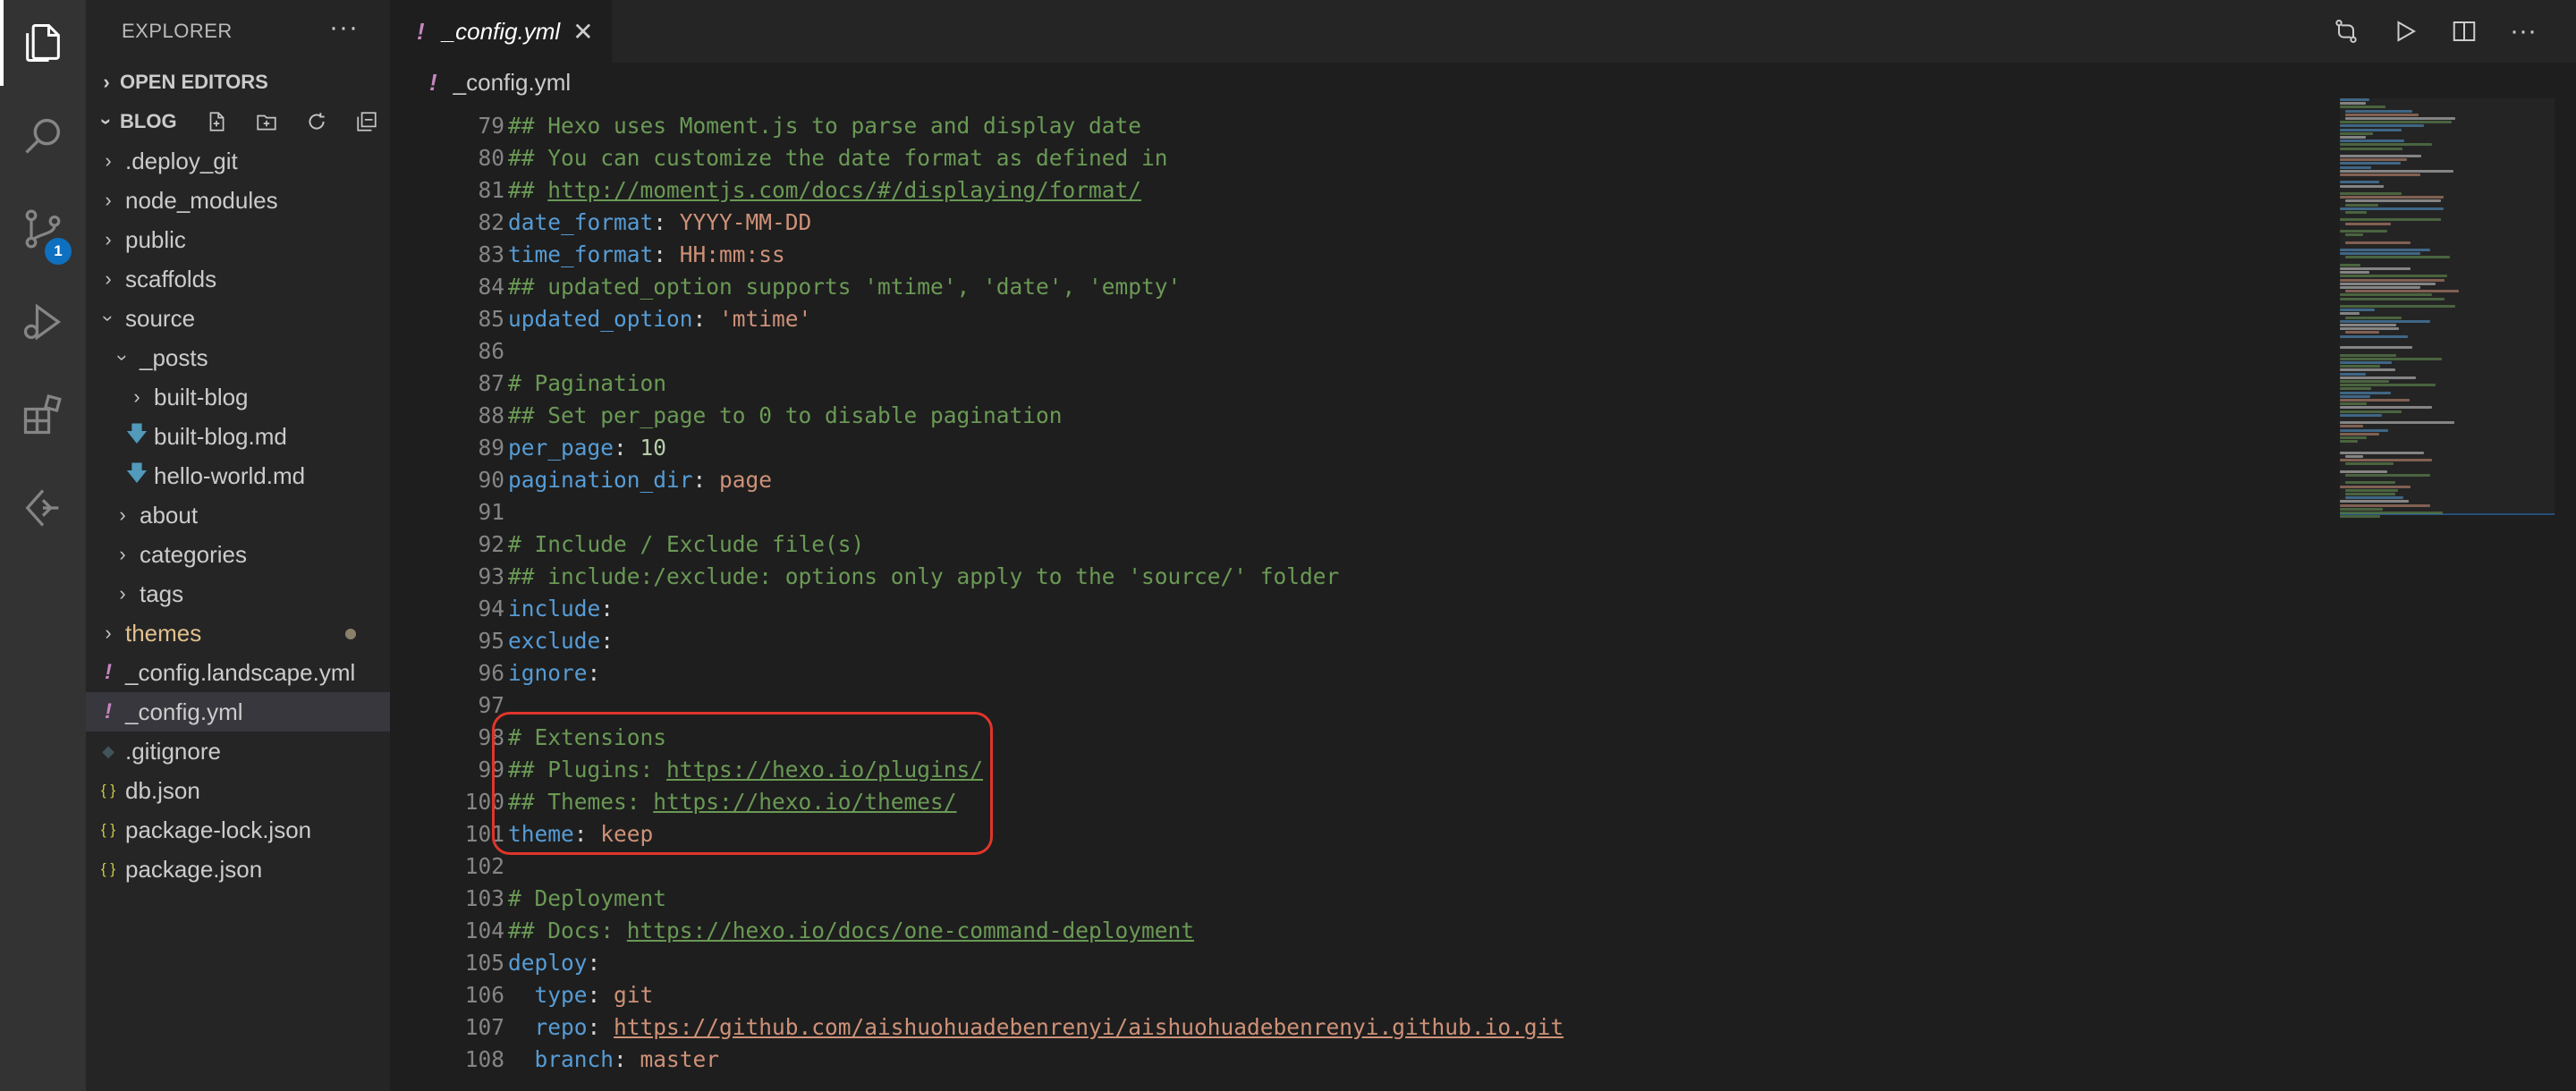  Describe the element at coordinates (501, 31) in the screenshot. I see `tab-config-yml: ! _config.yml ✕` at that location.